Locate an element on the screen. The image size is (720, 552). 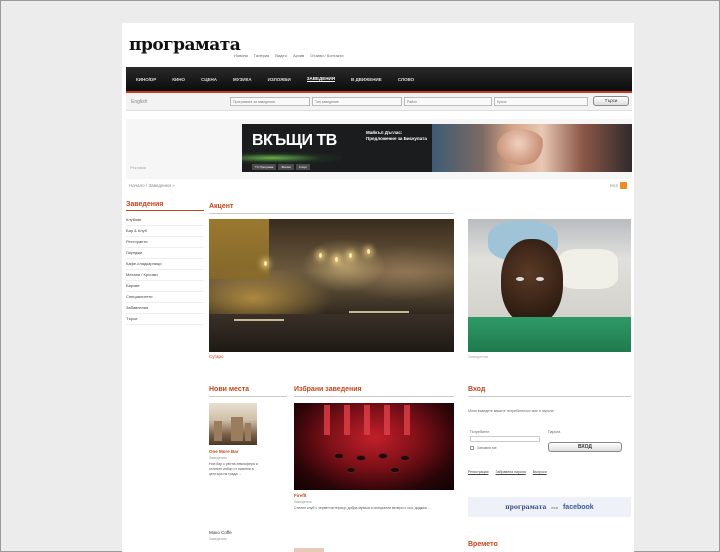
sidebar-item: Ресторанти is located at coordinates (165, 242).